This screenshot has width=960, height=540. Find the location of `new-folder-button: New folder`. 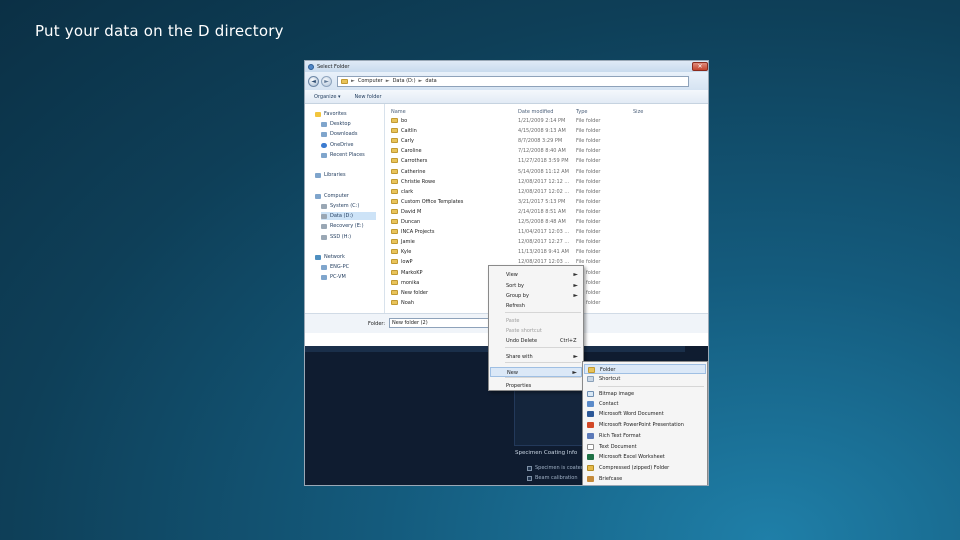

new-folder-button: New folder is located at coordinates (368, 97).